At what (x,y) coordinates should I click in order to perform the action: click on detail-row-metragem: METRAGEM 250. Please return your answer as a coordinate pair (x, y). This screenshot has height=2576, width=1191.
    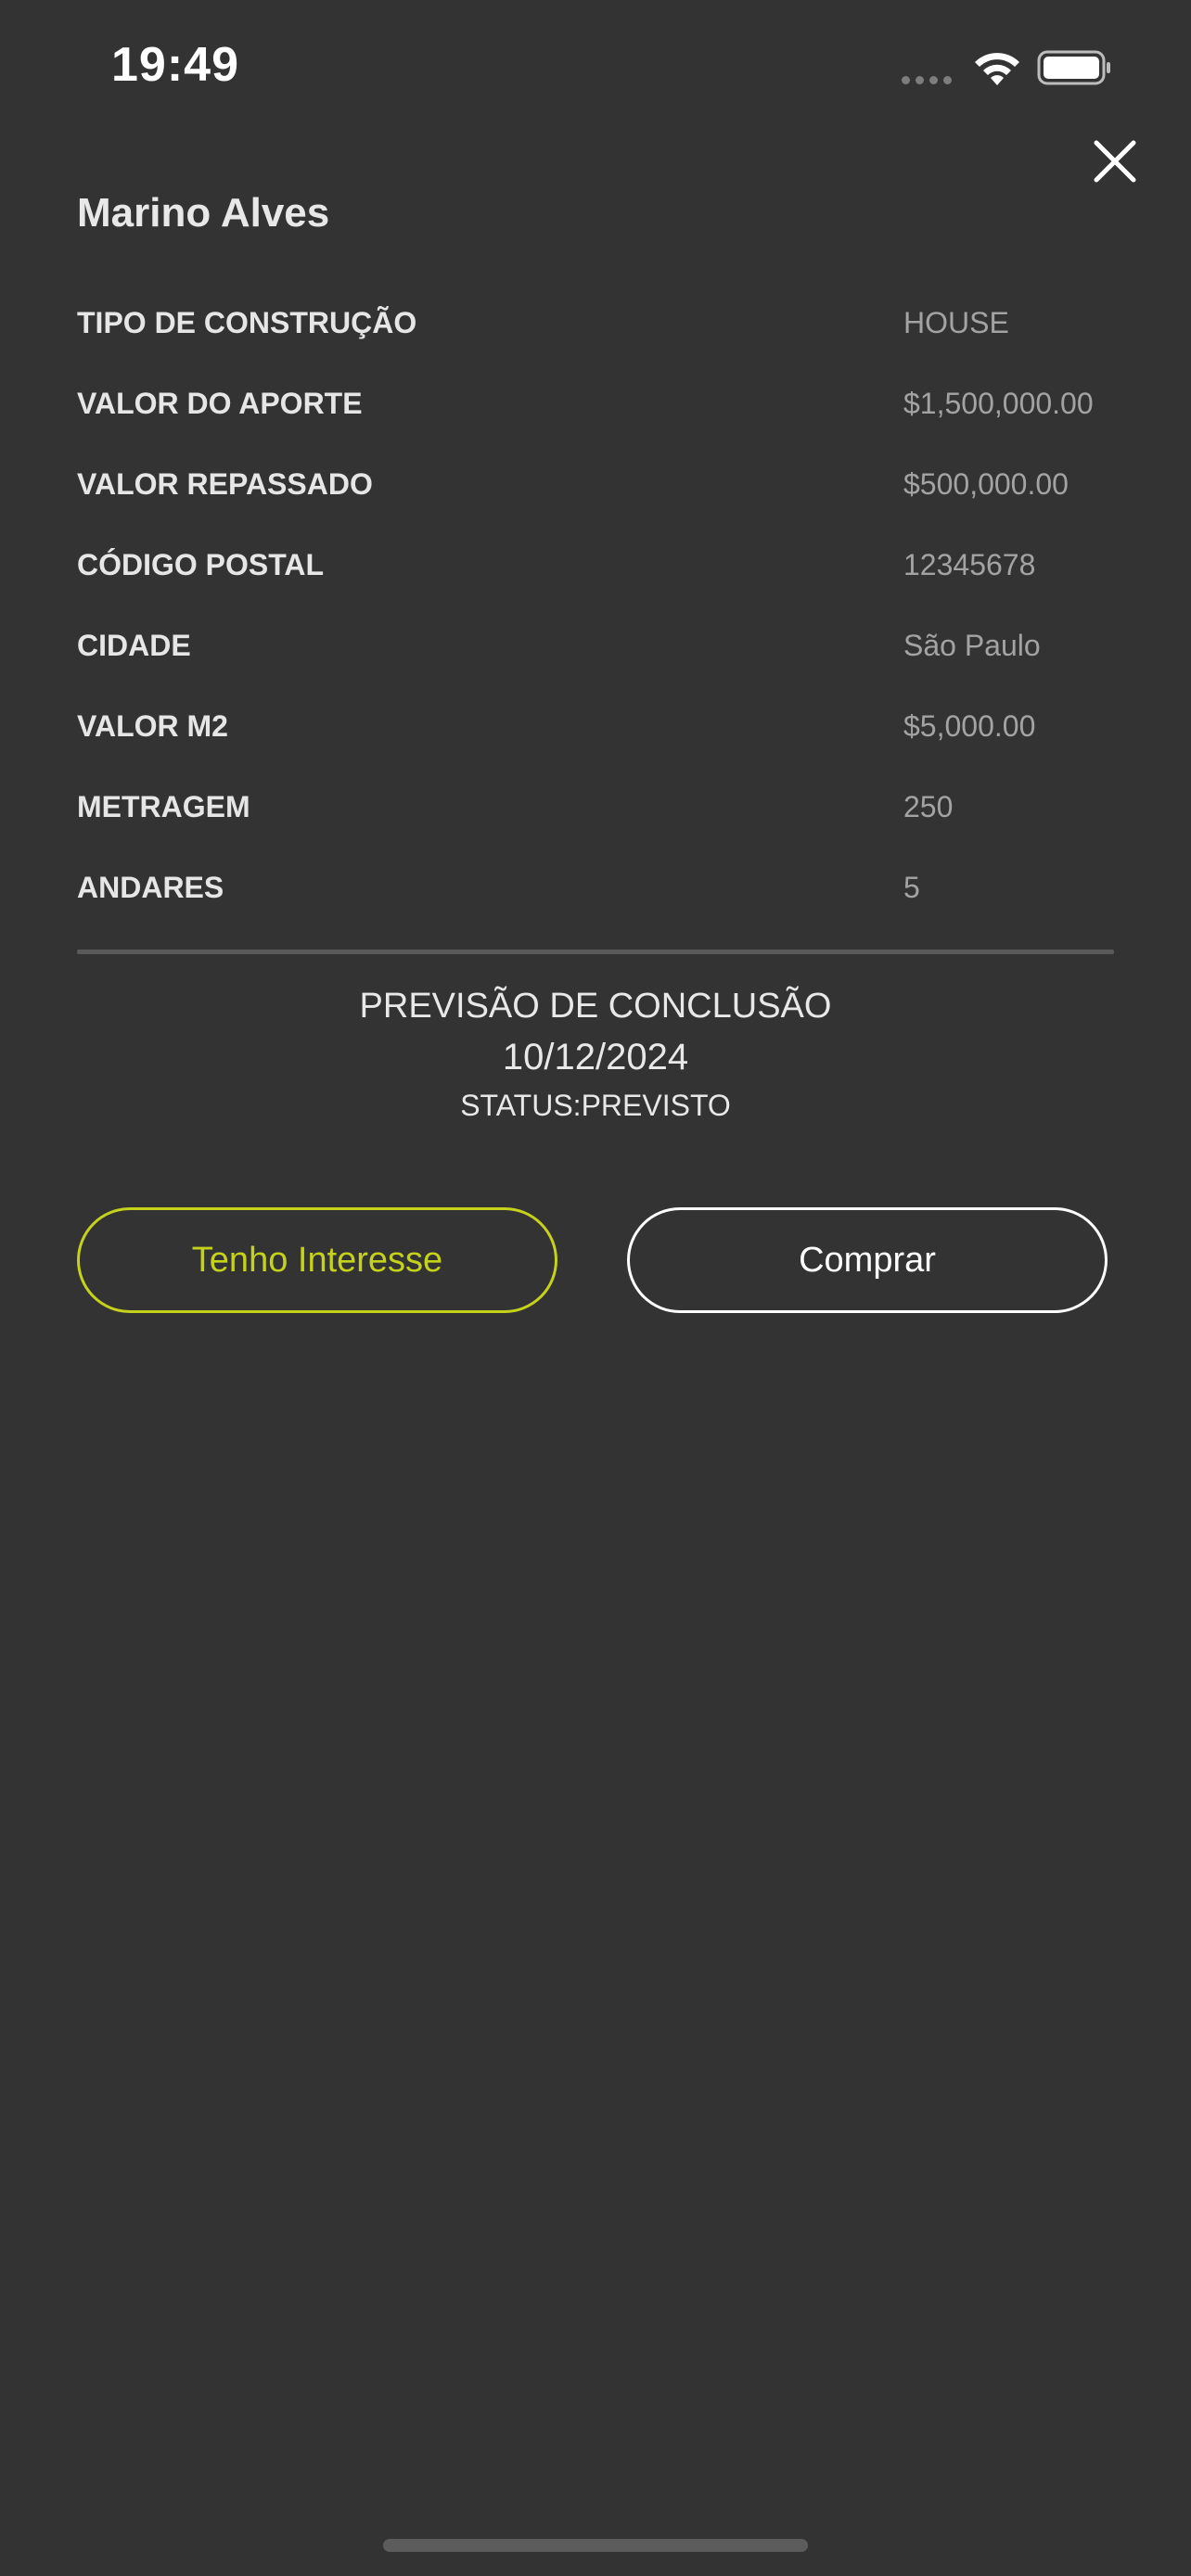
    Looking at the image, I should click on (595, 819).